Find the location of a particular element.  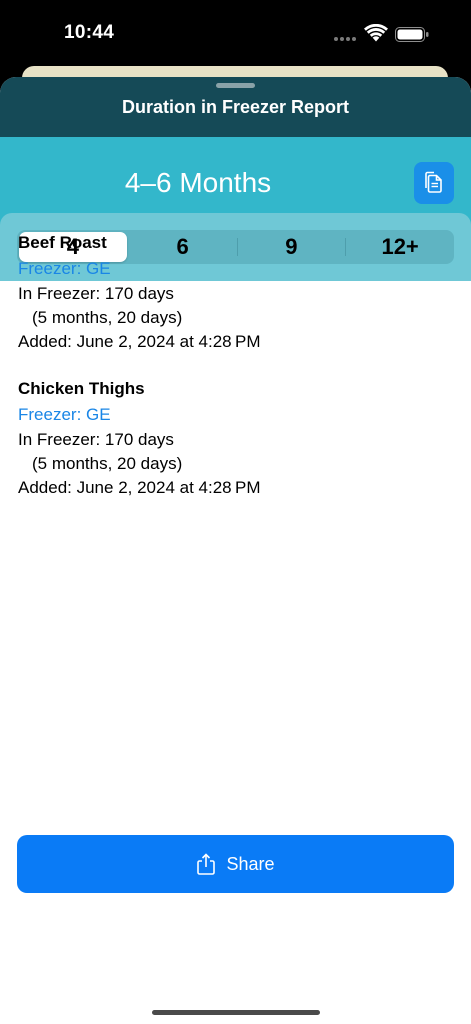

status-bar: 10:44 is located at coordinates (235, 33).